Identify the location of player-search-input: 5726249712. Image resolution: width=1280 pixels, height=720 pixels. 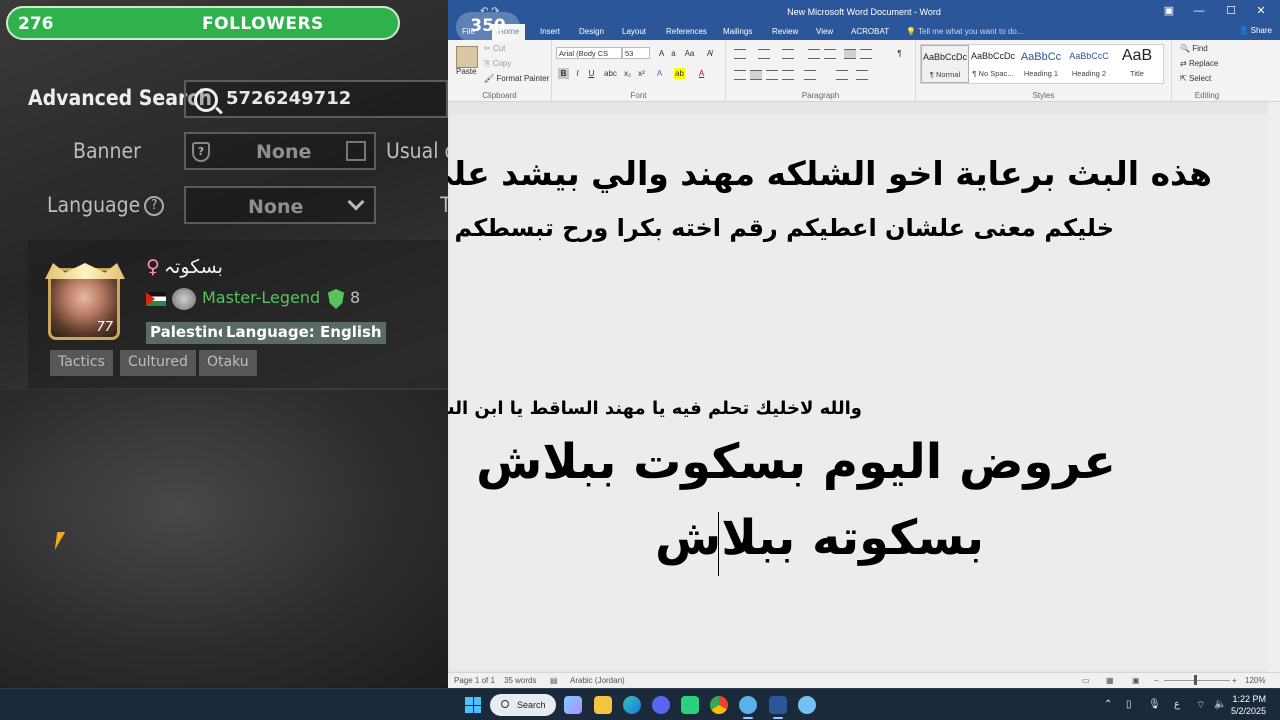
(316, 99).